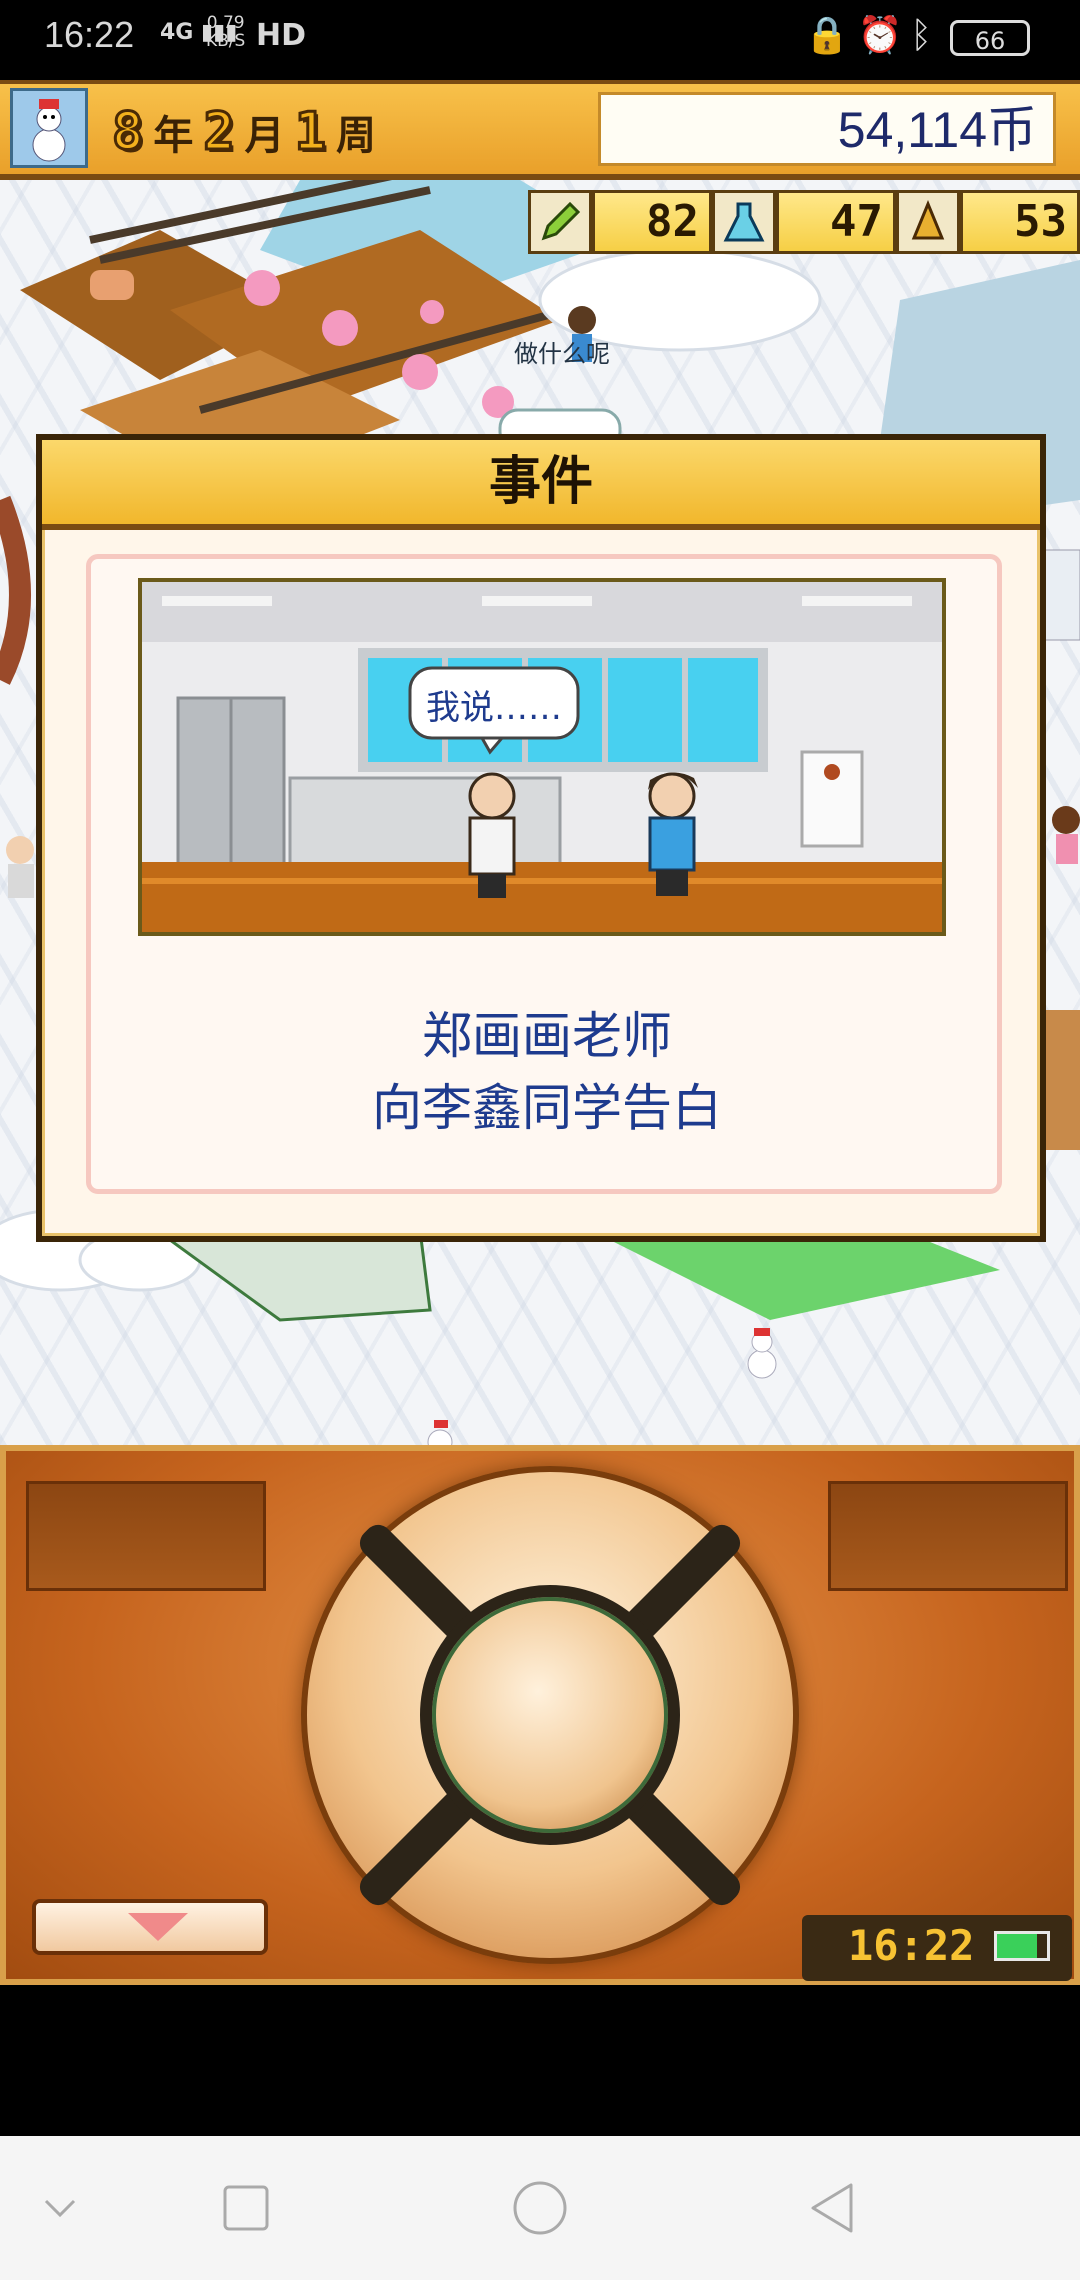 The width and height of the screenshot is (1080, 2280). What do you see at coordinates (49, 128) in the screenshot?
I see `season-snowman-icon` at bounding box center [49, 128].